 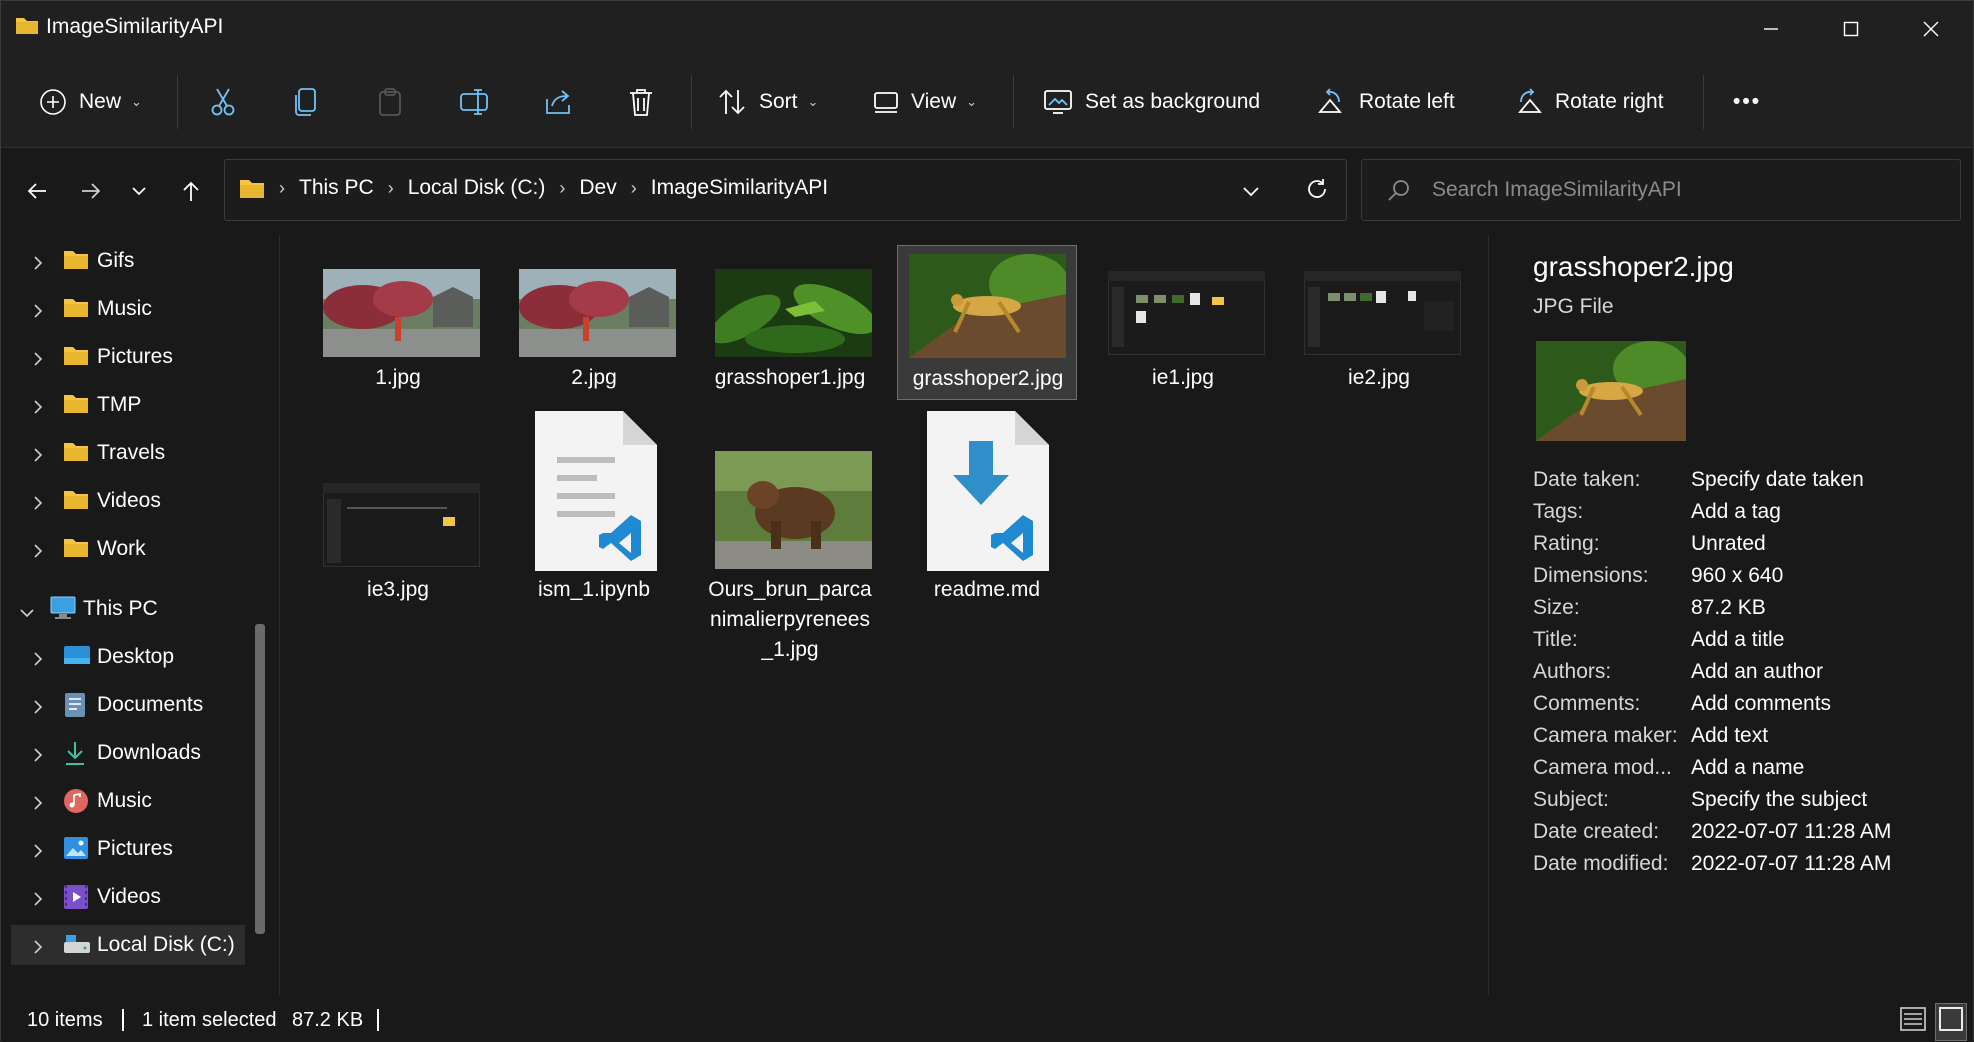 What do you see at coordinates (1761, 704) in the screenshot?
I see `prop-value: Add comments` at bounding box center [1761, 704].